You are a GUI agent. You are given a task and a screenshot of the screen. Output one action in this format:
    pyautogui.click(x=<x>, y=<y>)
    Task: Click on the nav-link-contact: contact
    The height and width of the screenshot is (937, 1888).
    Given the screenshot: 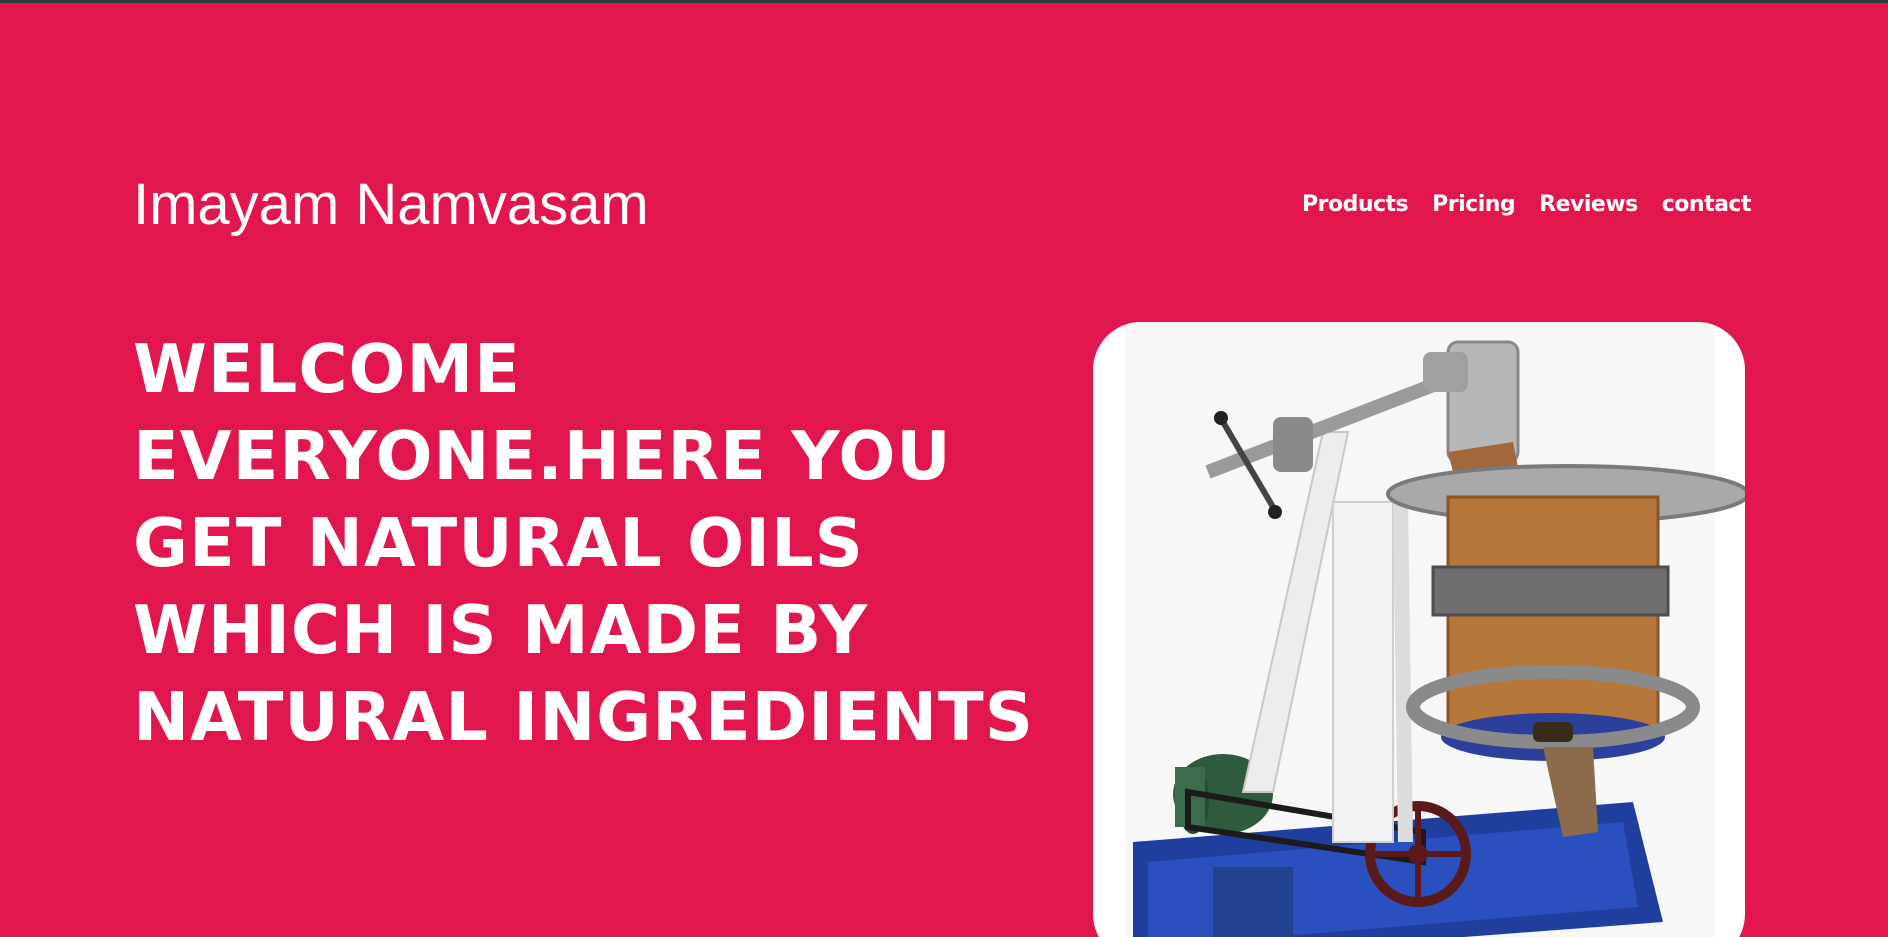 What is the action you would take?
    pyautogui.click(x=1707, y=205)
    